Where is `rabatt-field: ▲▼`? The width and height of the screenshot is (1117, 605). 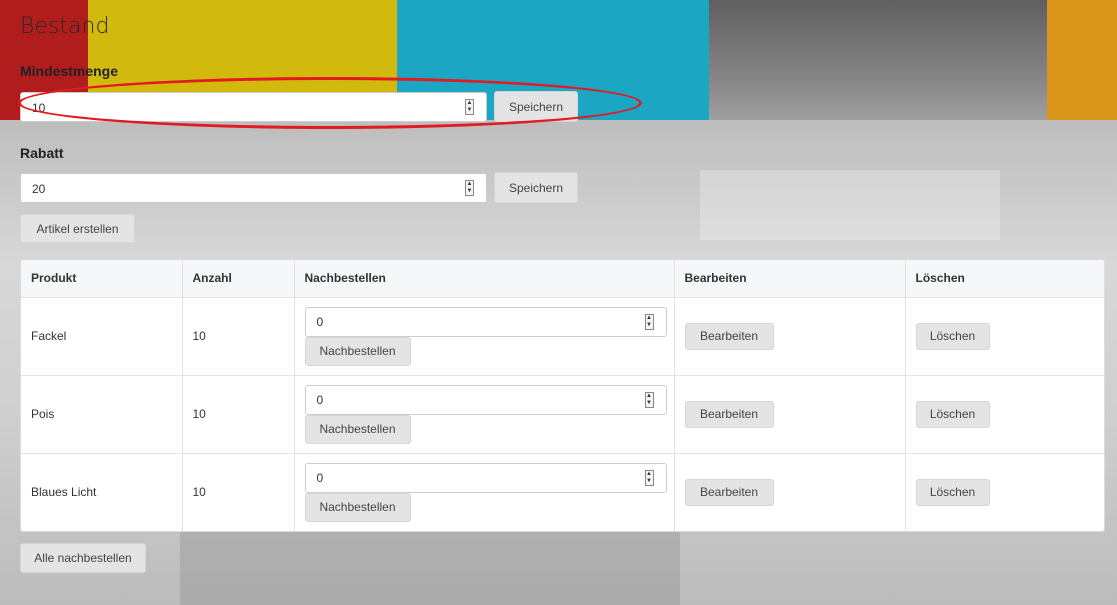 rabatt-field: ▲▼ is located at coordinates (253, 188).